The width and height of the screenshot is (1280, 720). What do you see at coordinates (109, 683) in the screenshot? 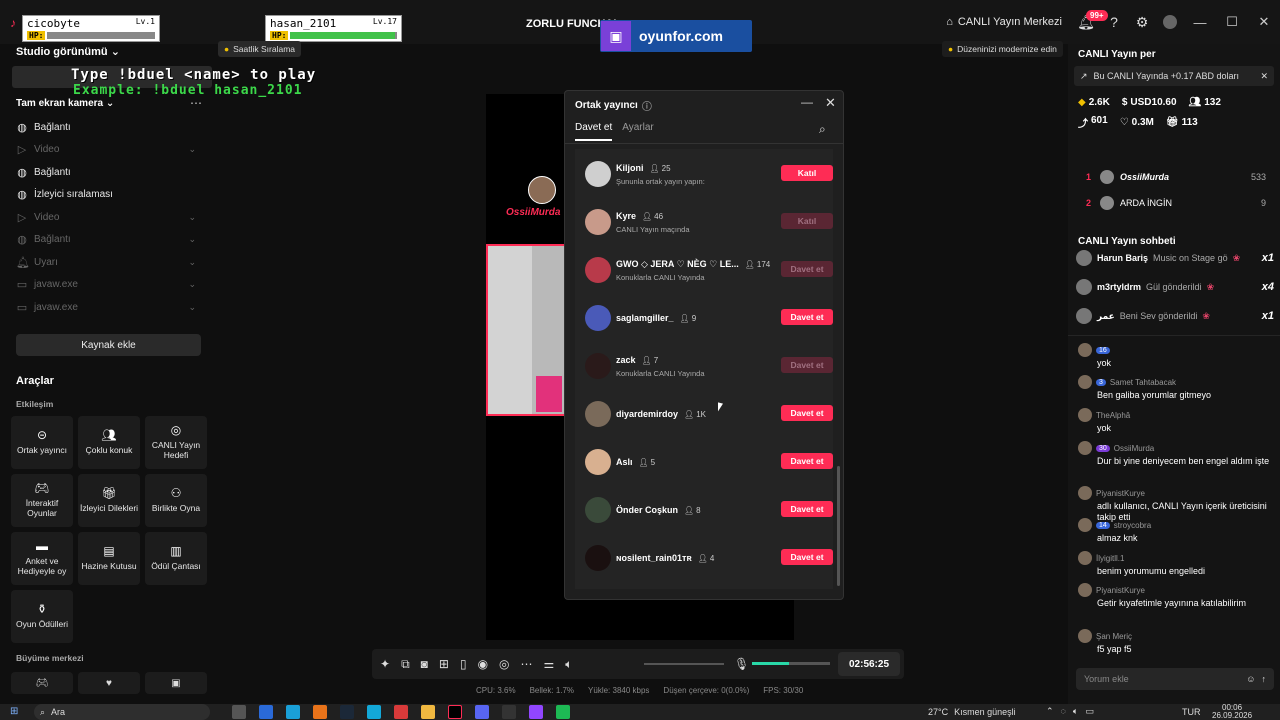
I see `heart-icon: ♥` at bounding box center [109, 683].